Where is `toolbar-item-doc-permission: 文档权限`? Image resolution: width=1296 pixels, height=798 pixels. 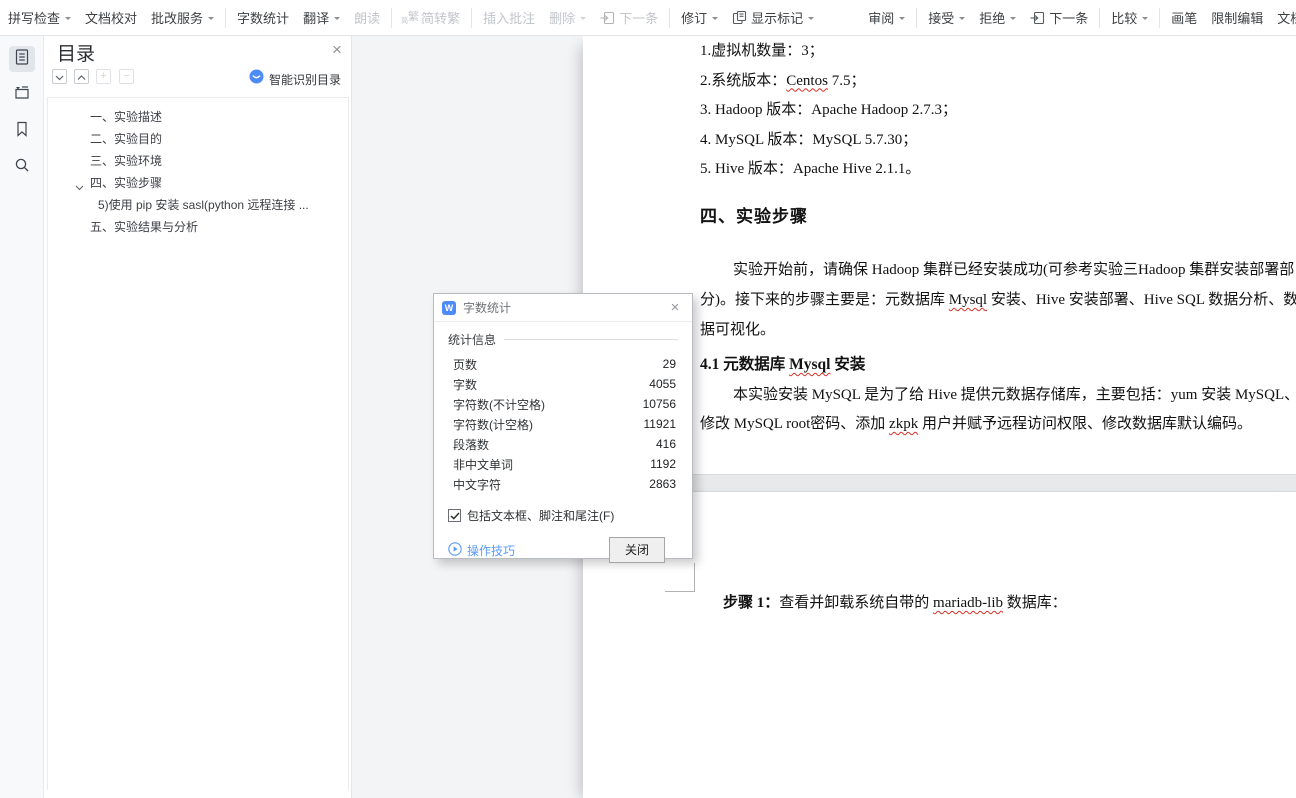 toolbar-item-doc-permission: 文档权限 is located at coordinates (1283, 18).